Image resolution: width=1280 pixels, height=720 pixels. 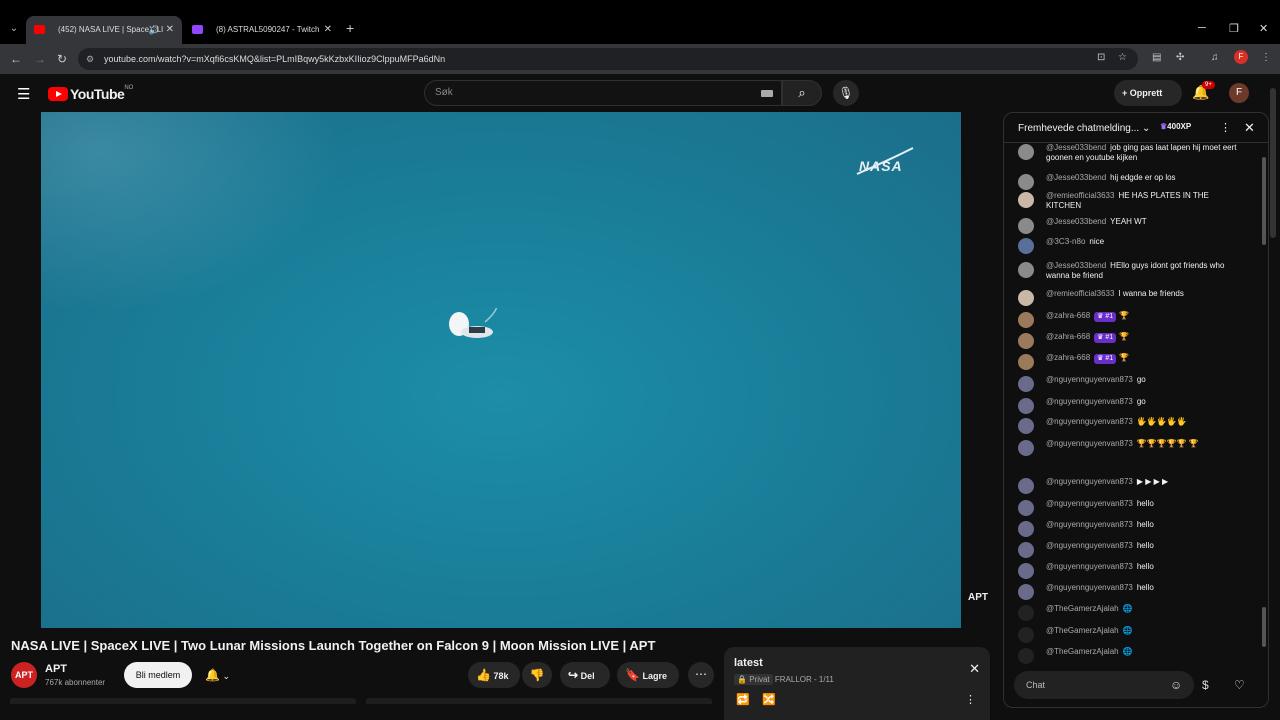 What do you see at coordinates (743, 699) in the screenshot?
I see `loop-icon: 🔁` at bounding box center [743, 699].